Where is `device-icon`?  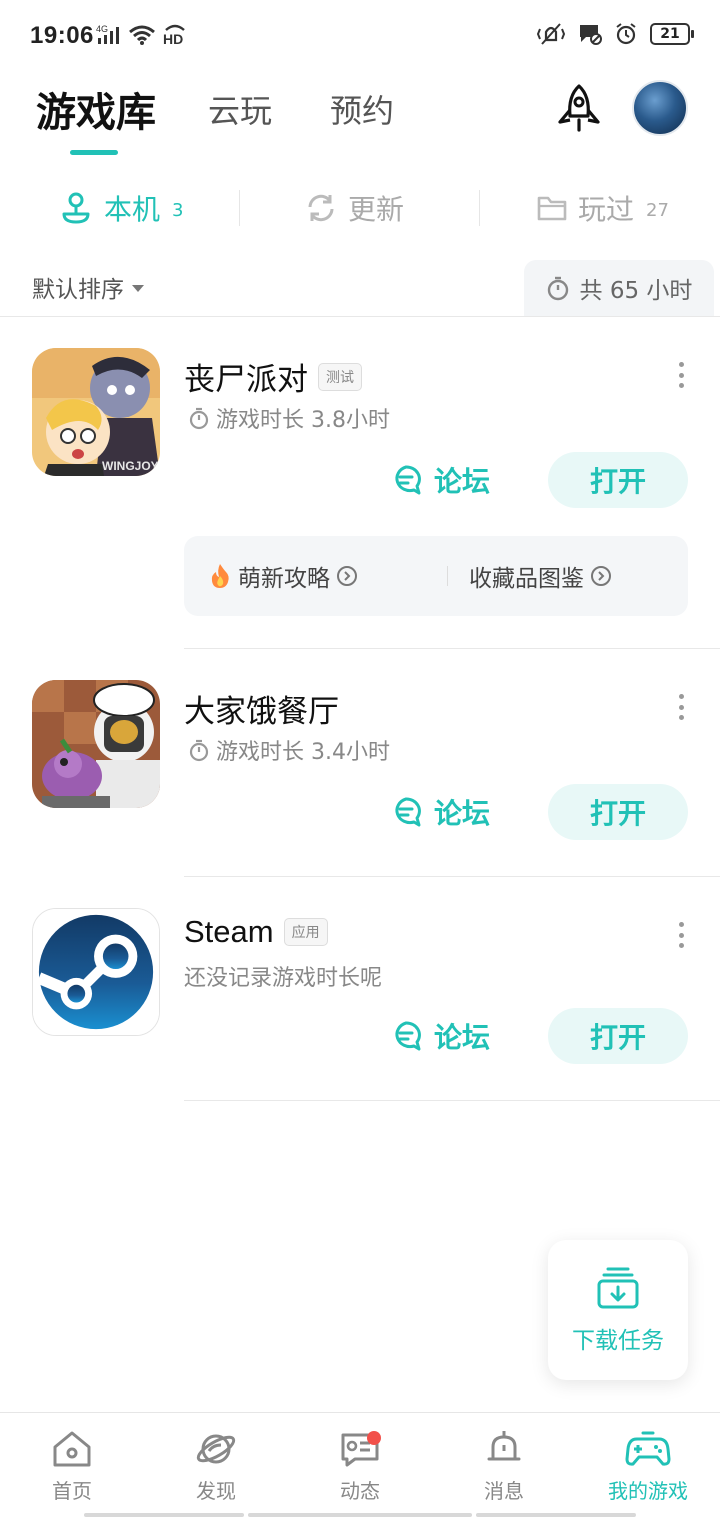 device-icon is located at coordinates (76, 208).